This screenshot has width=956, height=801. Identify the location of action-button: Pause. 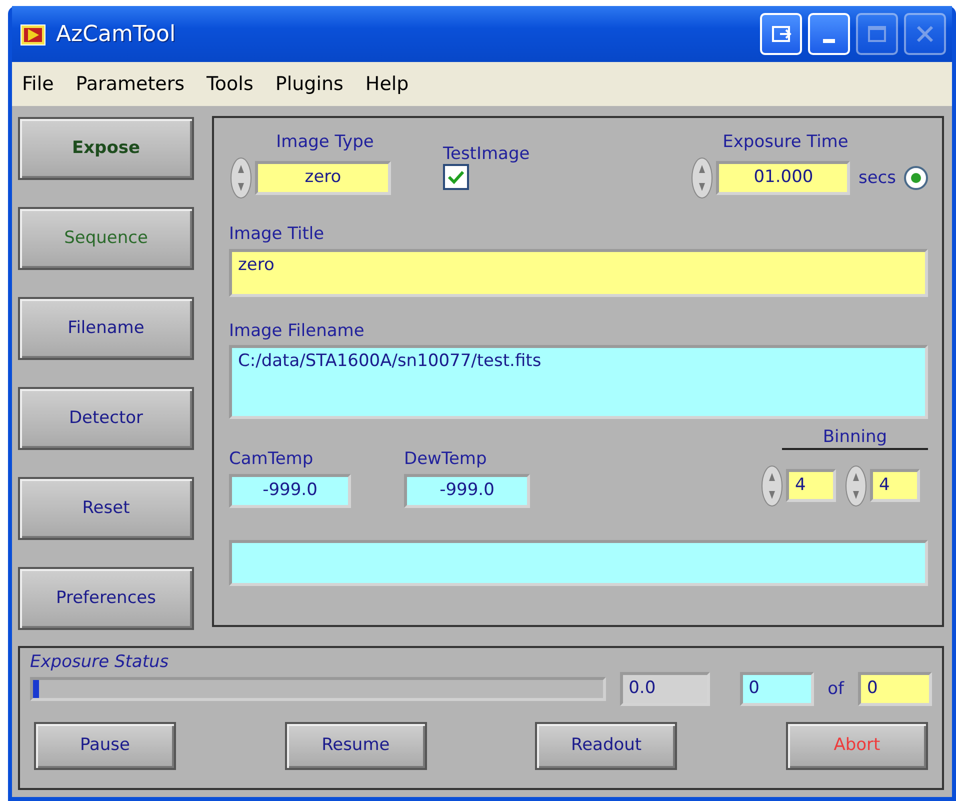
(105, 746).